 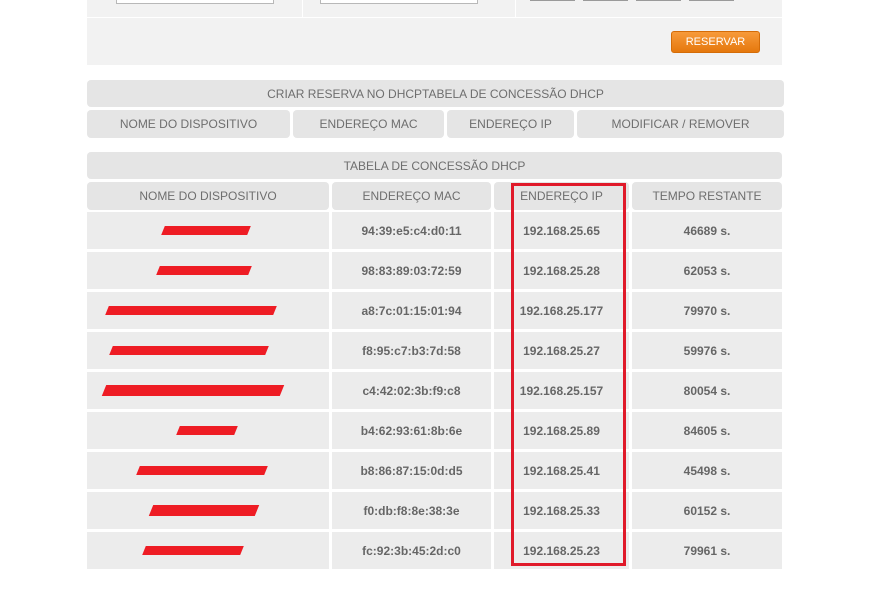 What do you see at coordinates (711, 0) in the screenshot?
I see `ip-octet-4-input` at bounding box center [711, 0].